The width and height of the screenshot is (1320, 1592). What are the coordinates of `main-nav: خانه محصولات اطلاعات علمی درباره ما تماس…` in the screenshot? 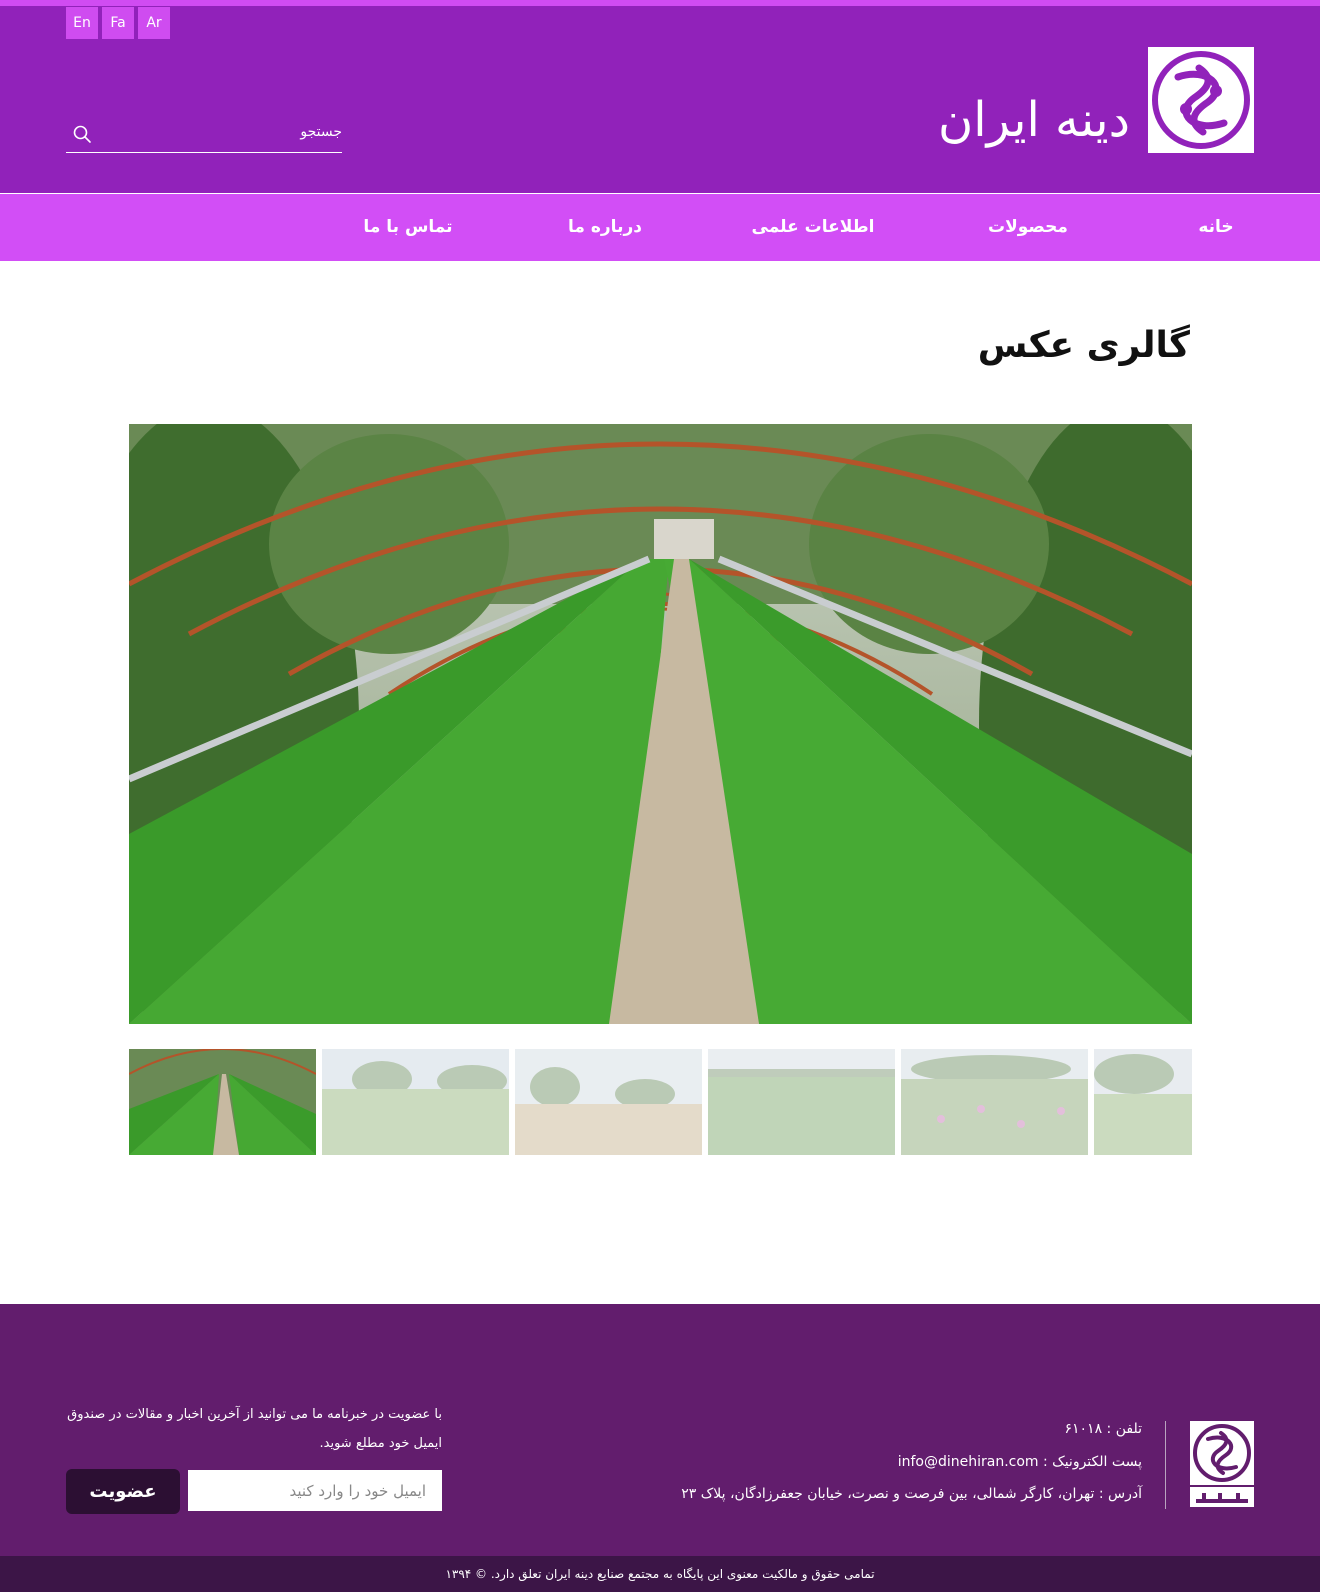 It's located at (660, 227).